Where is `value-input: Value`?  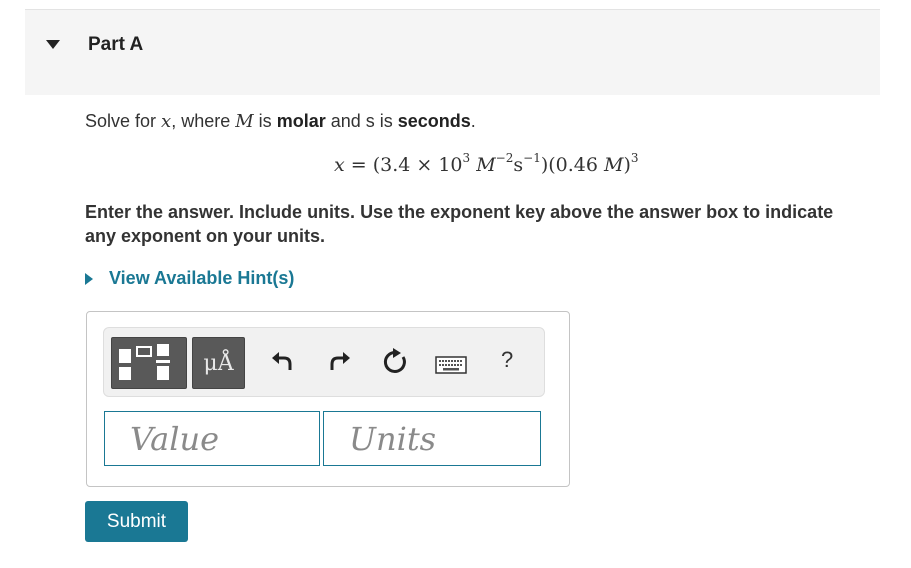
value-input: Value is located at coordinates (212, 438).